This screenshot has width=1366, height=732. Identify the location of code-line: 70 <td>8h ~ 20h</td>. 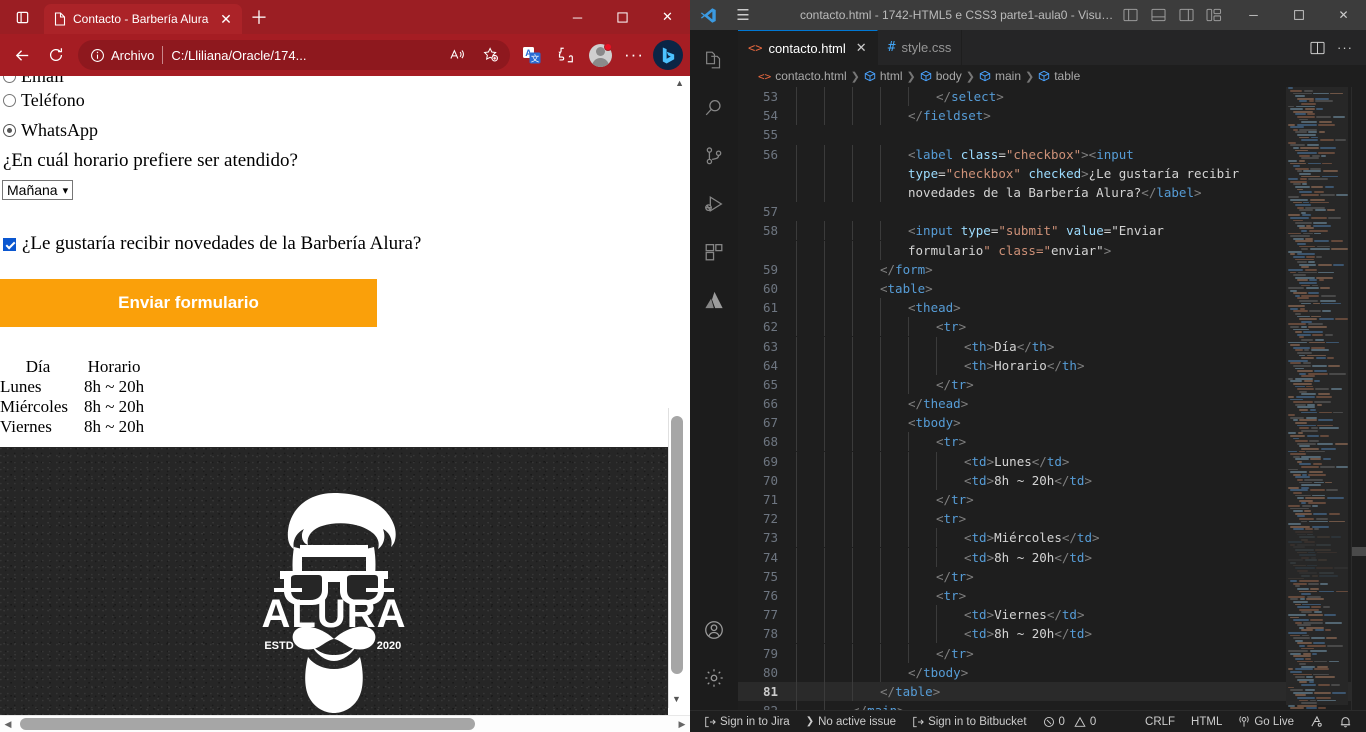
(1052, 480).